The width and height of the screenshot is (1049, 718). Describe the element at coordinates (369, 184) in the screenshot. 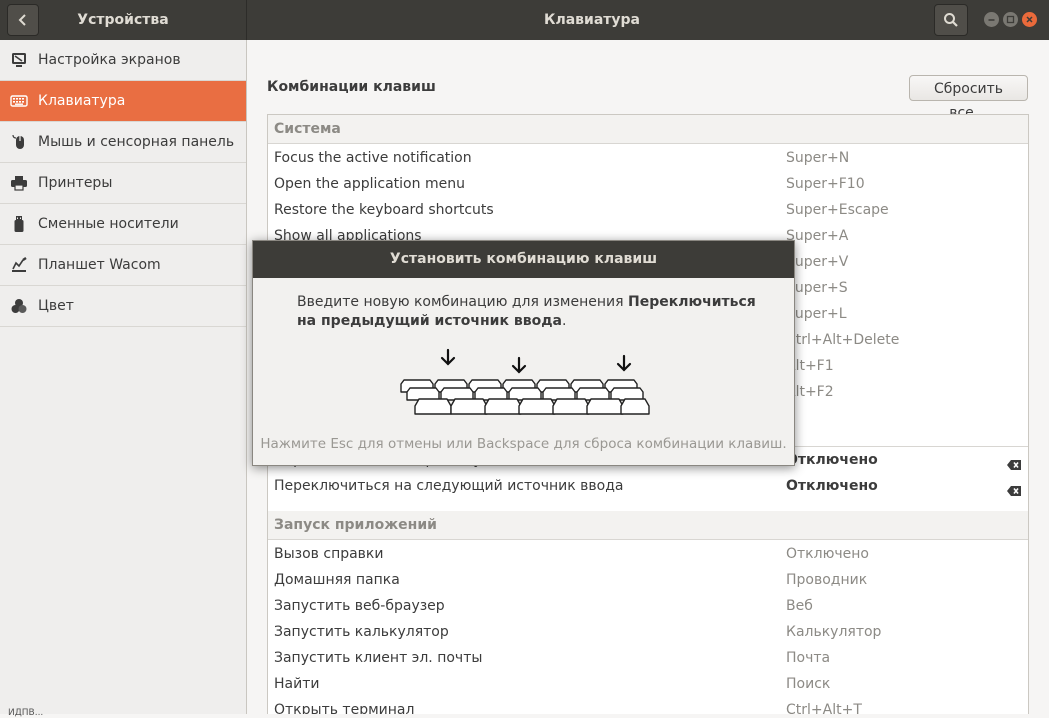

I see `shortcut-name: Open the application menu` at that location.